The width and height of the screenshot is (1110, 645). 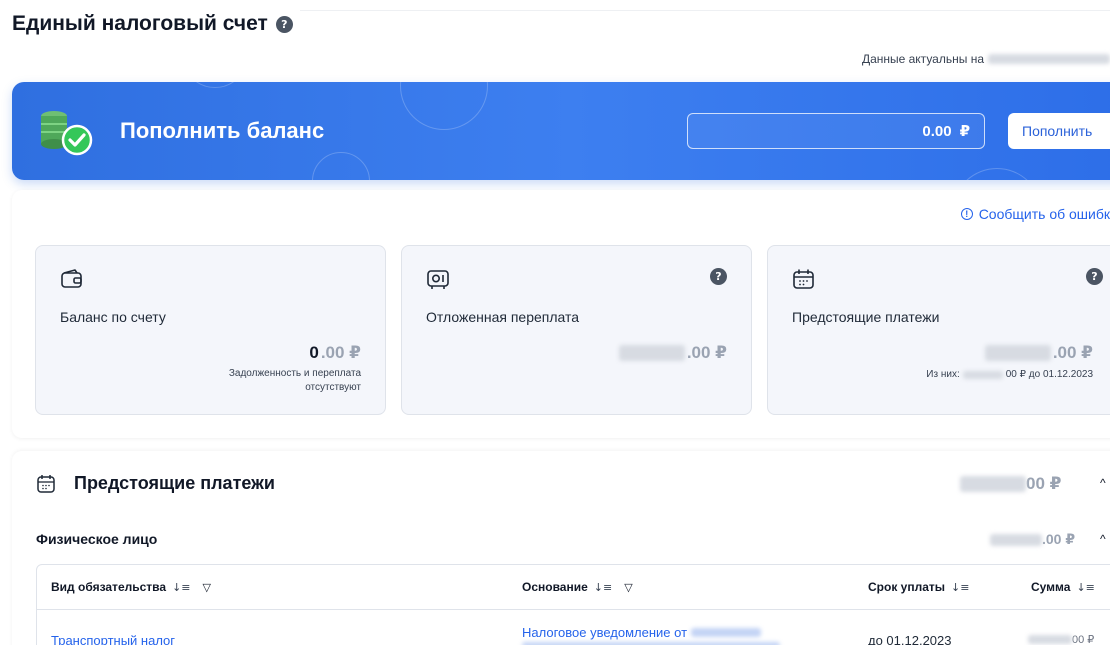 What do you see at coordinates (705, 10) in the screenshot?
I see `header-divider` at bounding box center [705, 10].